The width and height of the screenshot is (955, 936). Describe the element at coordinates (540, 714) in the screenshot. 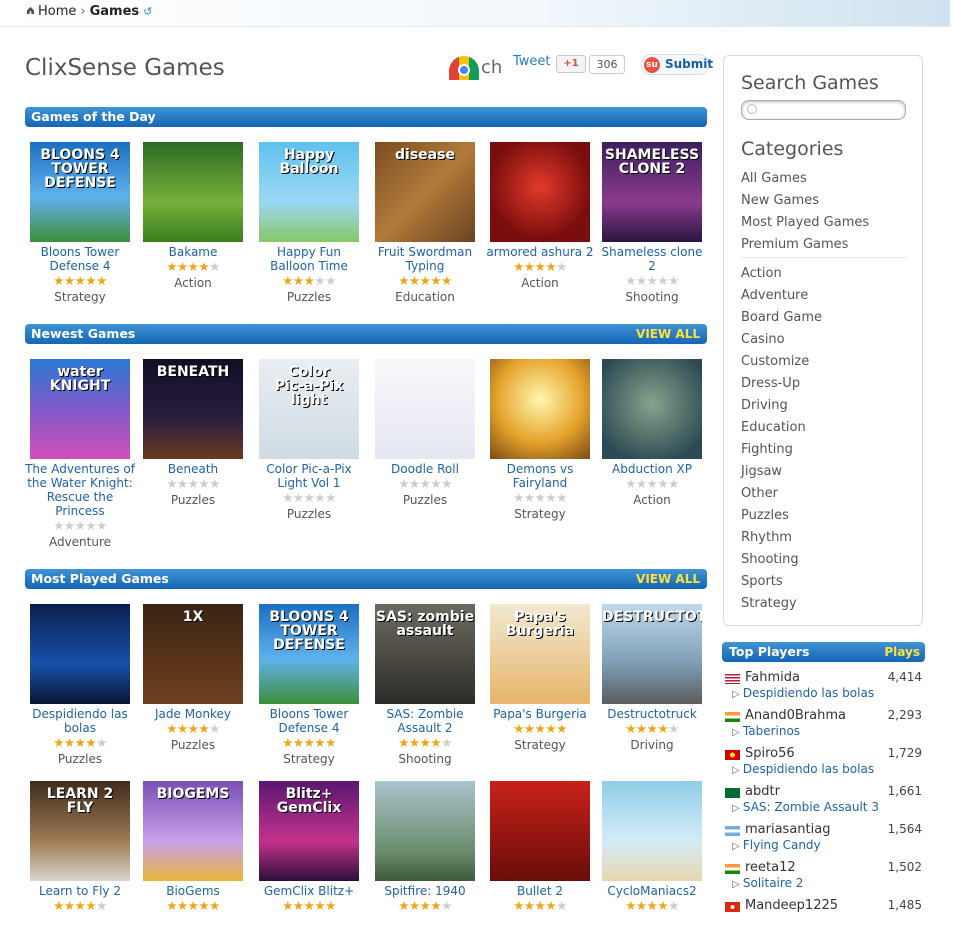

I see `game-name-link: Papa's Burgeria` at that location.